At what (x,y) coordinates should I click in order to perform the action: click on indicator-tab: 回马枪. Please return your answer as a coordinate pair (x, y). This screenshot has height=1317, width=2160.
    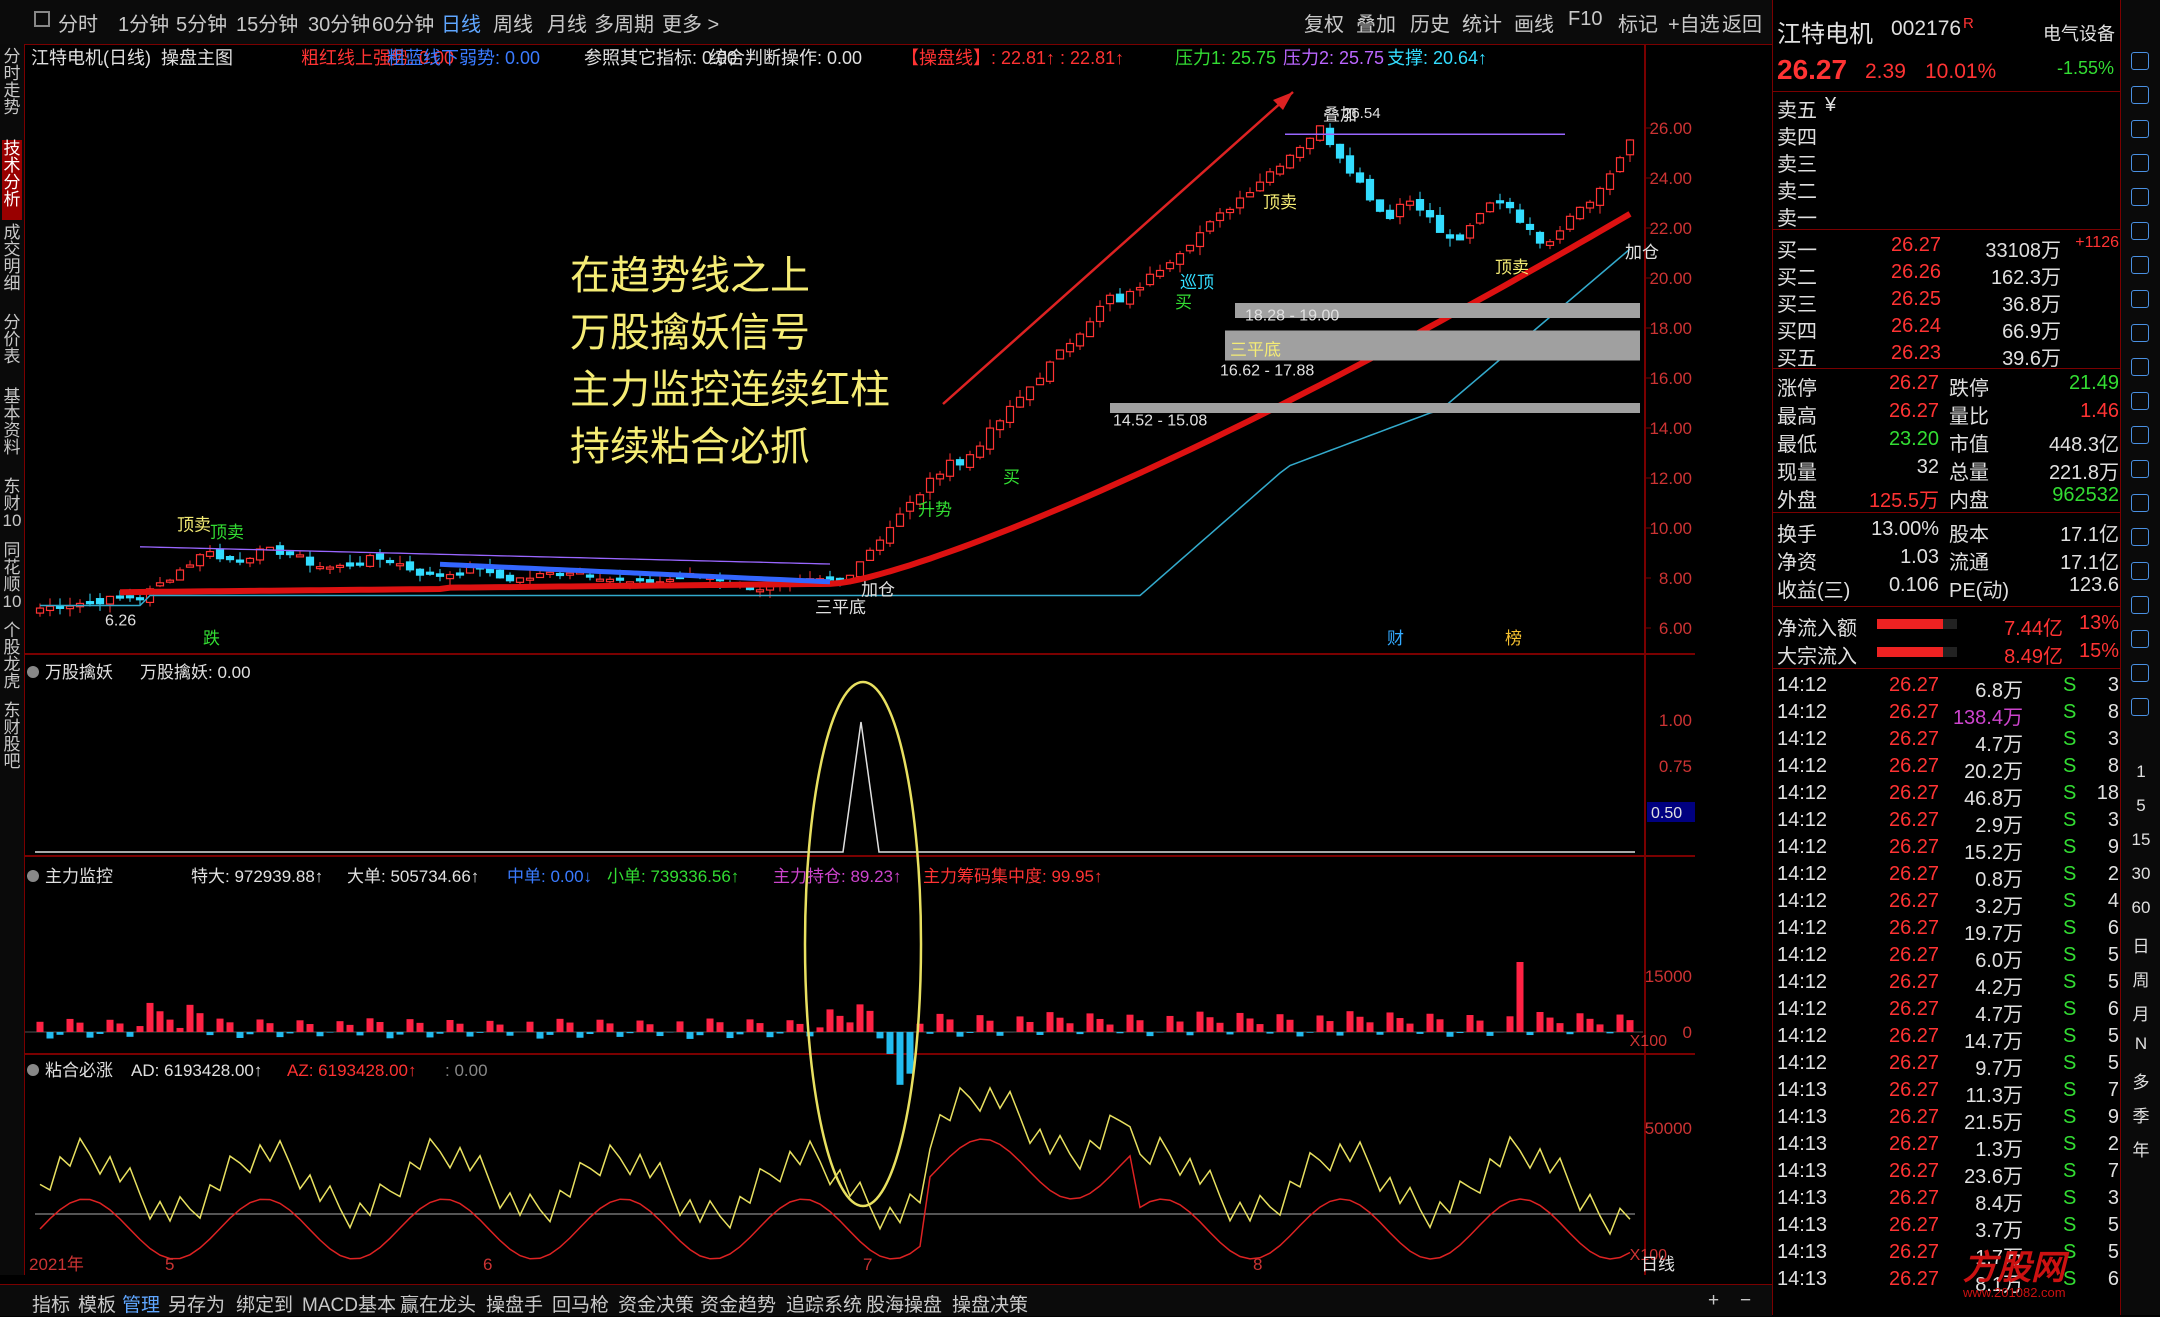
    Looking at the image, I should click on (580, 1303).